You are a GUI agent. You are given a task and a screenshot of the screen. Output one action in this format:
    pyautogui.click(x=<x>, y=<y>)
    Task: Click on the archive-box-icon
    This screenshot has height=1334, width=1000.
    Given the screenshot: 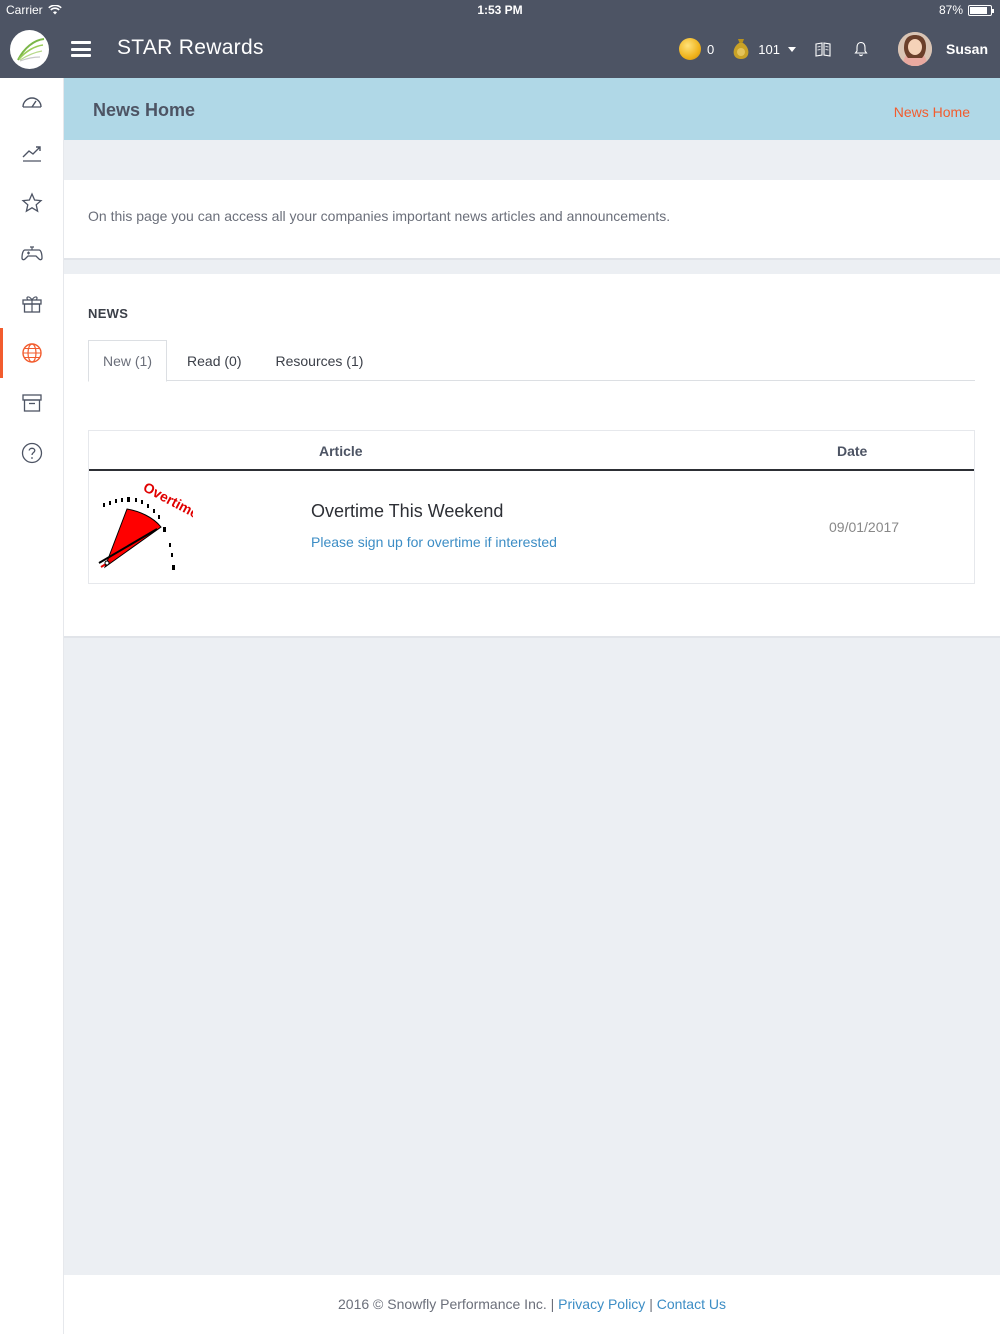 What is the action you would take?
    pyautogui.click(x=31, y=403)
    